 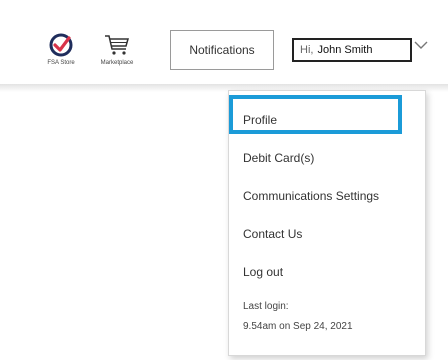 I want to click on marketplace-link: Marketplace, so click(x=117, y=49).